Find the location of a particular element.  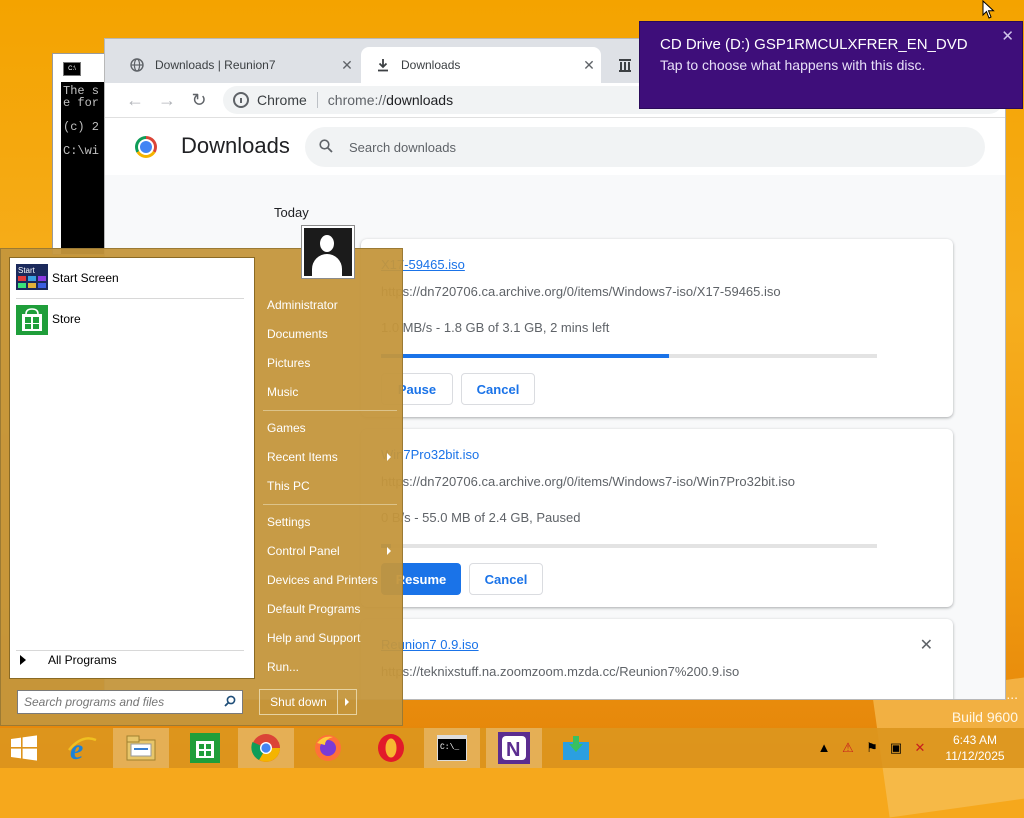

windows-start-button is located at coordinates (24, 748).